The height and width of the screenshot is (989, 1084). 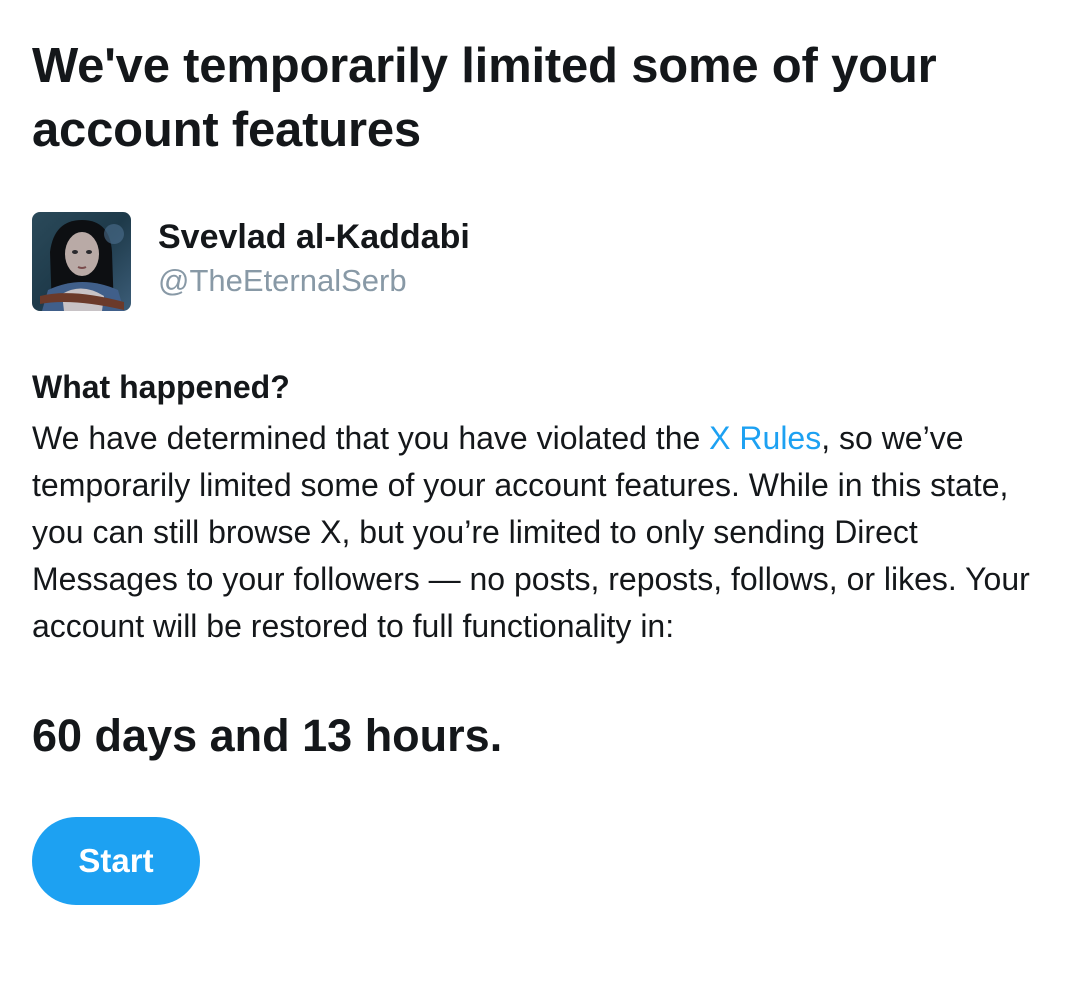 What do you see at coordinates (161, 387) in the screenshot?
I see `section-heading: What happened?` at bounding box center [161, 387].